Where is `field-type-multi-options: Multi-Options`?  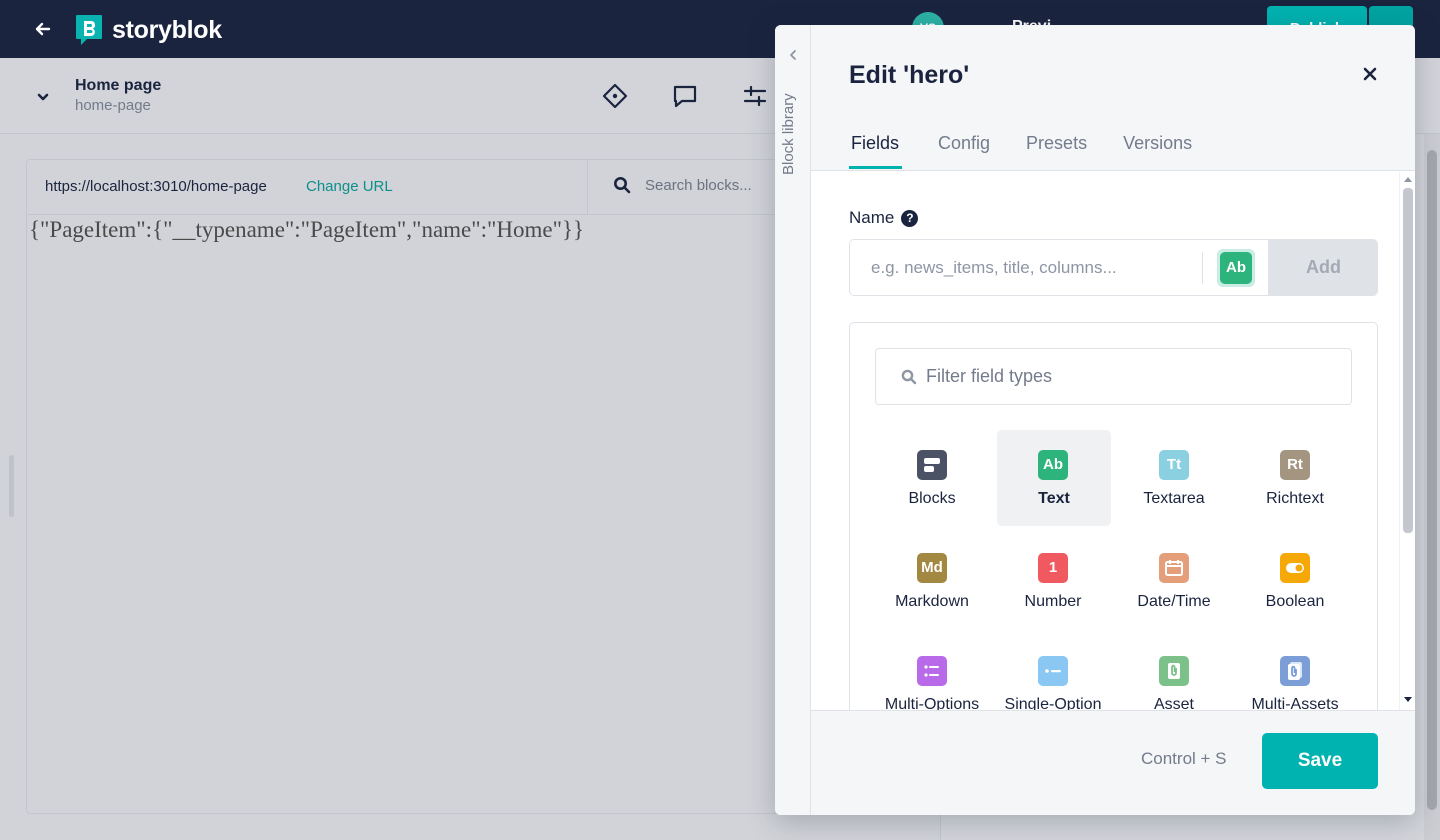
field-type-multi-options: Multi-Options is located at coordinates (935, 673).